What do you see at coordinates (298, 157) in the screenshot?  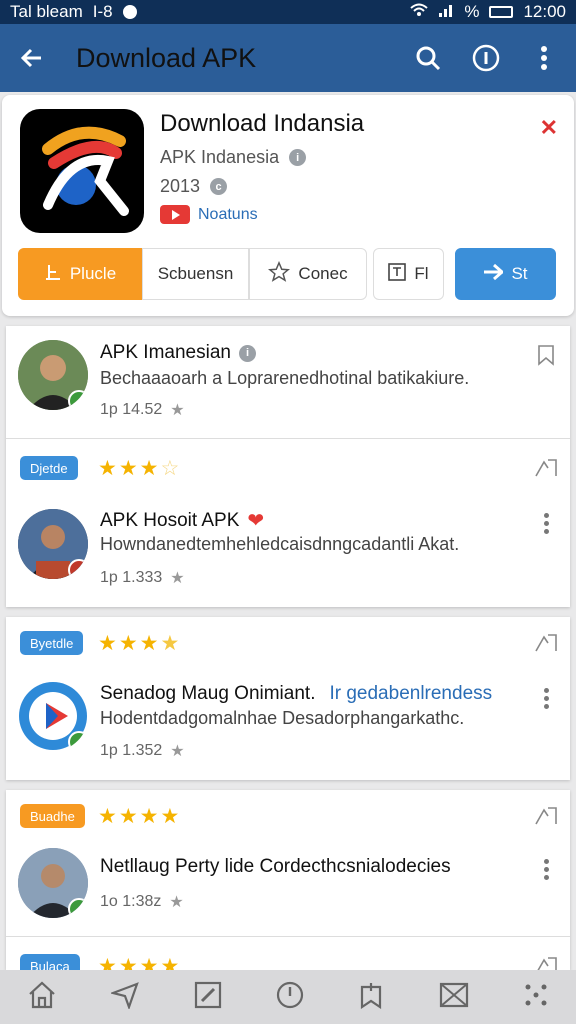 I see `developer-info-icon: i` at bounding box center [298, 157].